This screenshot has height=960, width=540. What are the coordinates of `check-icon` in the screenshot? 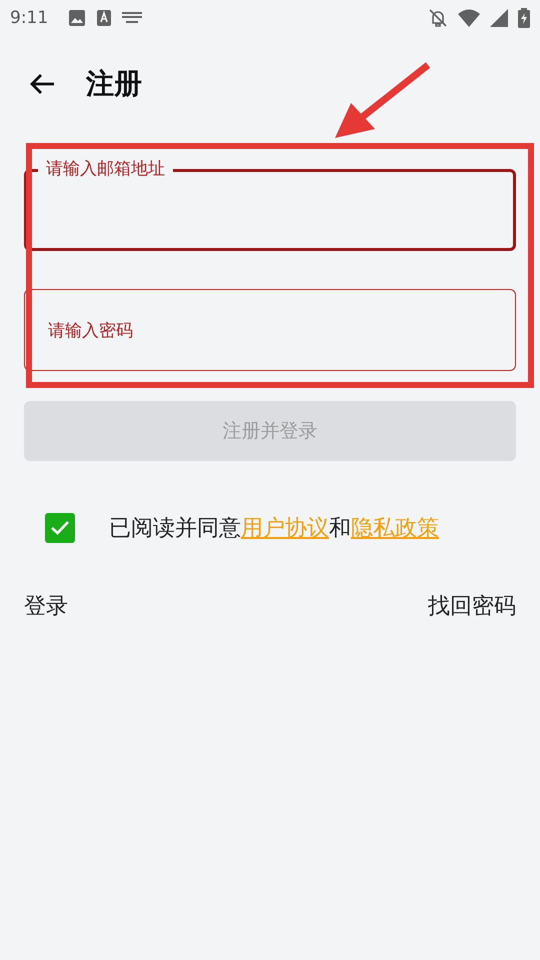 It's located at (60, 528).